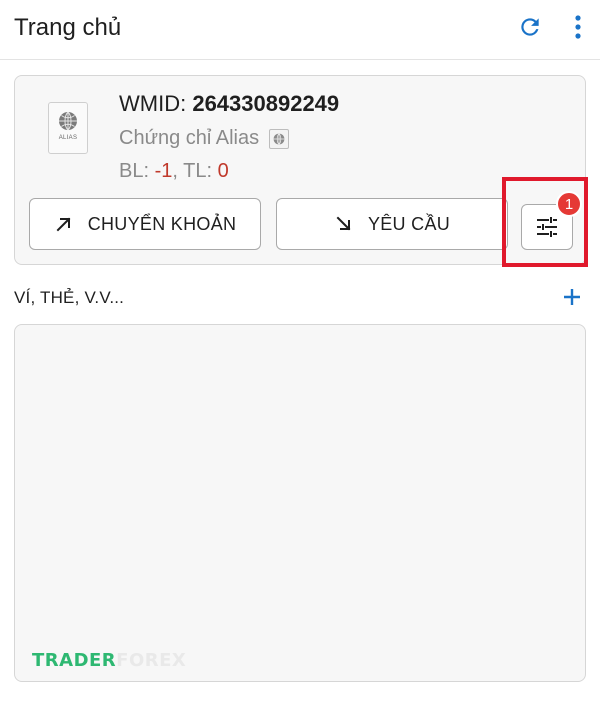 This screenshot has width=600, height=702. I want to click on wmid-label: WMID:, so click(153, 103).